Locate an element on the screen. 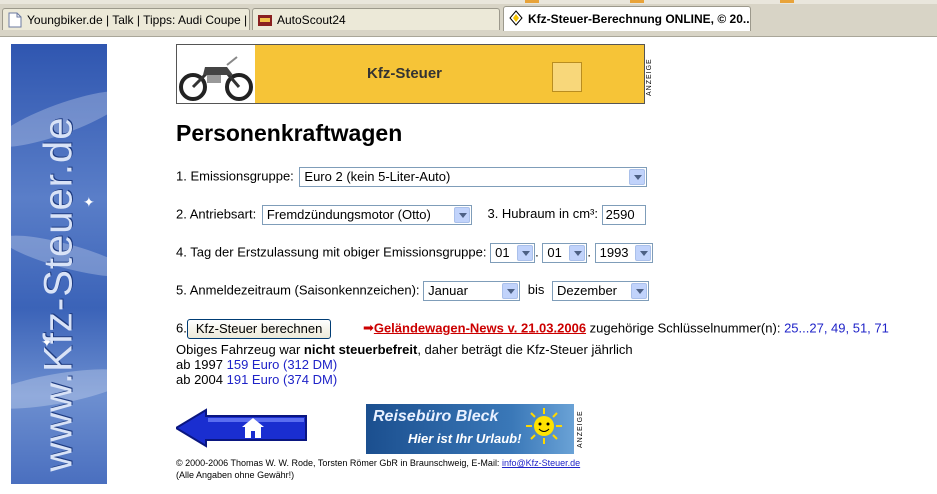 This screenshot has width=937, height=494. result-year-label: ab 2004 is located at coordinates (199, 379).